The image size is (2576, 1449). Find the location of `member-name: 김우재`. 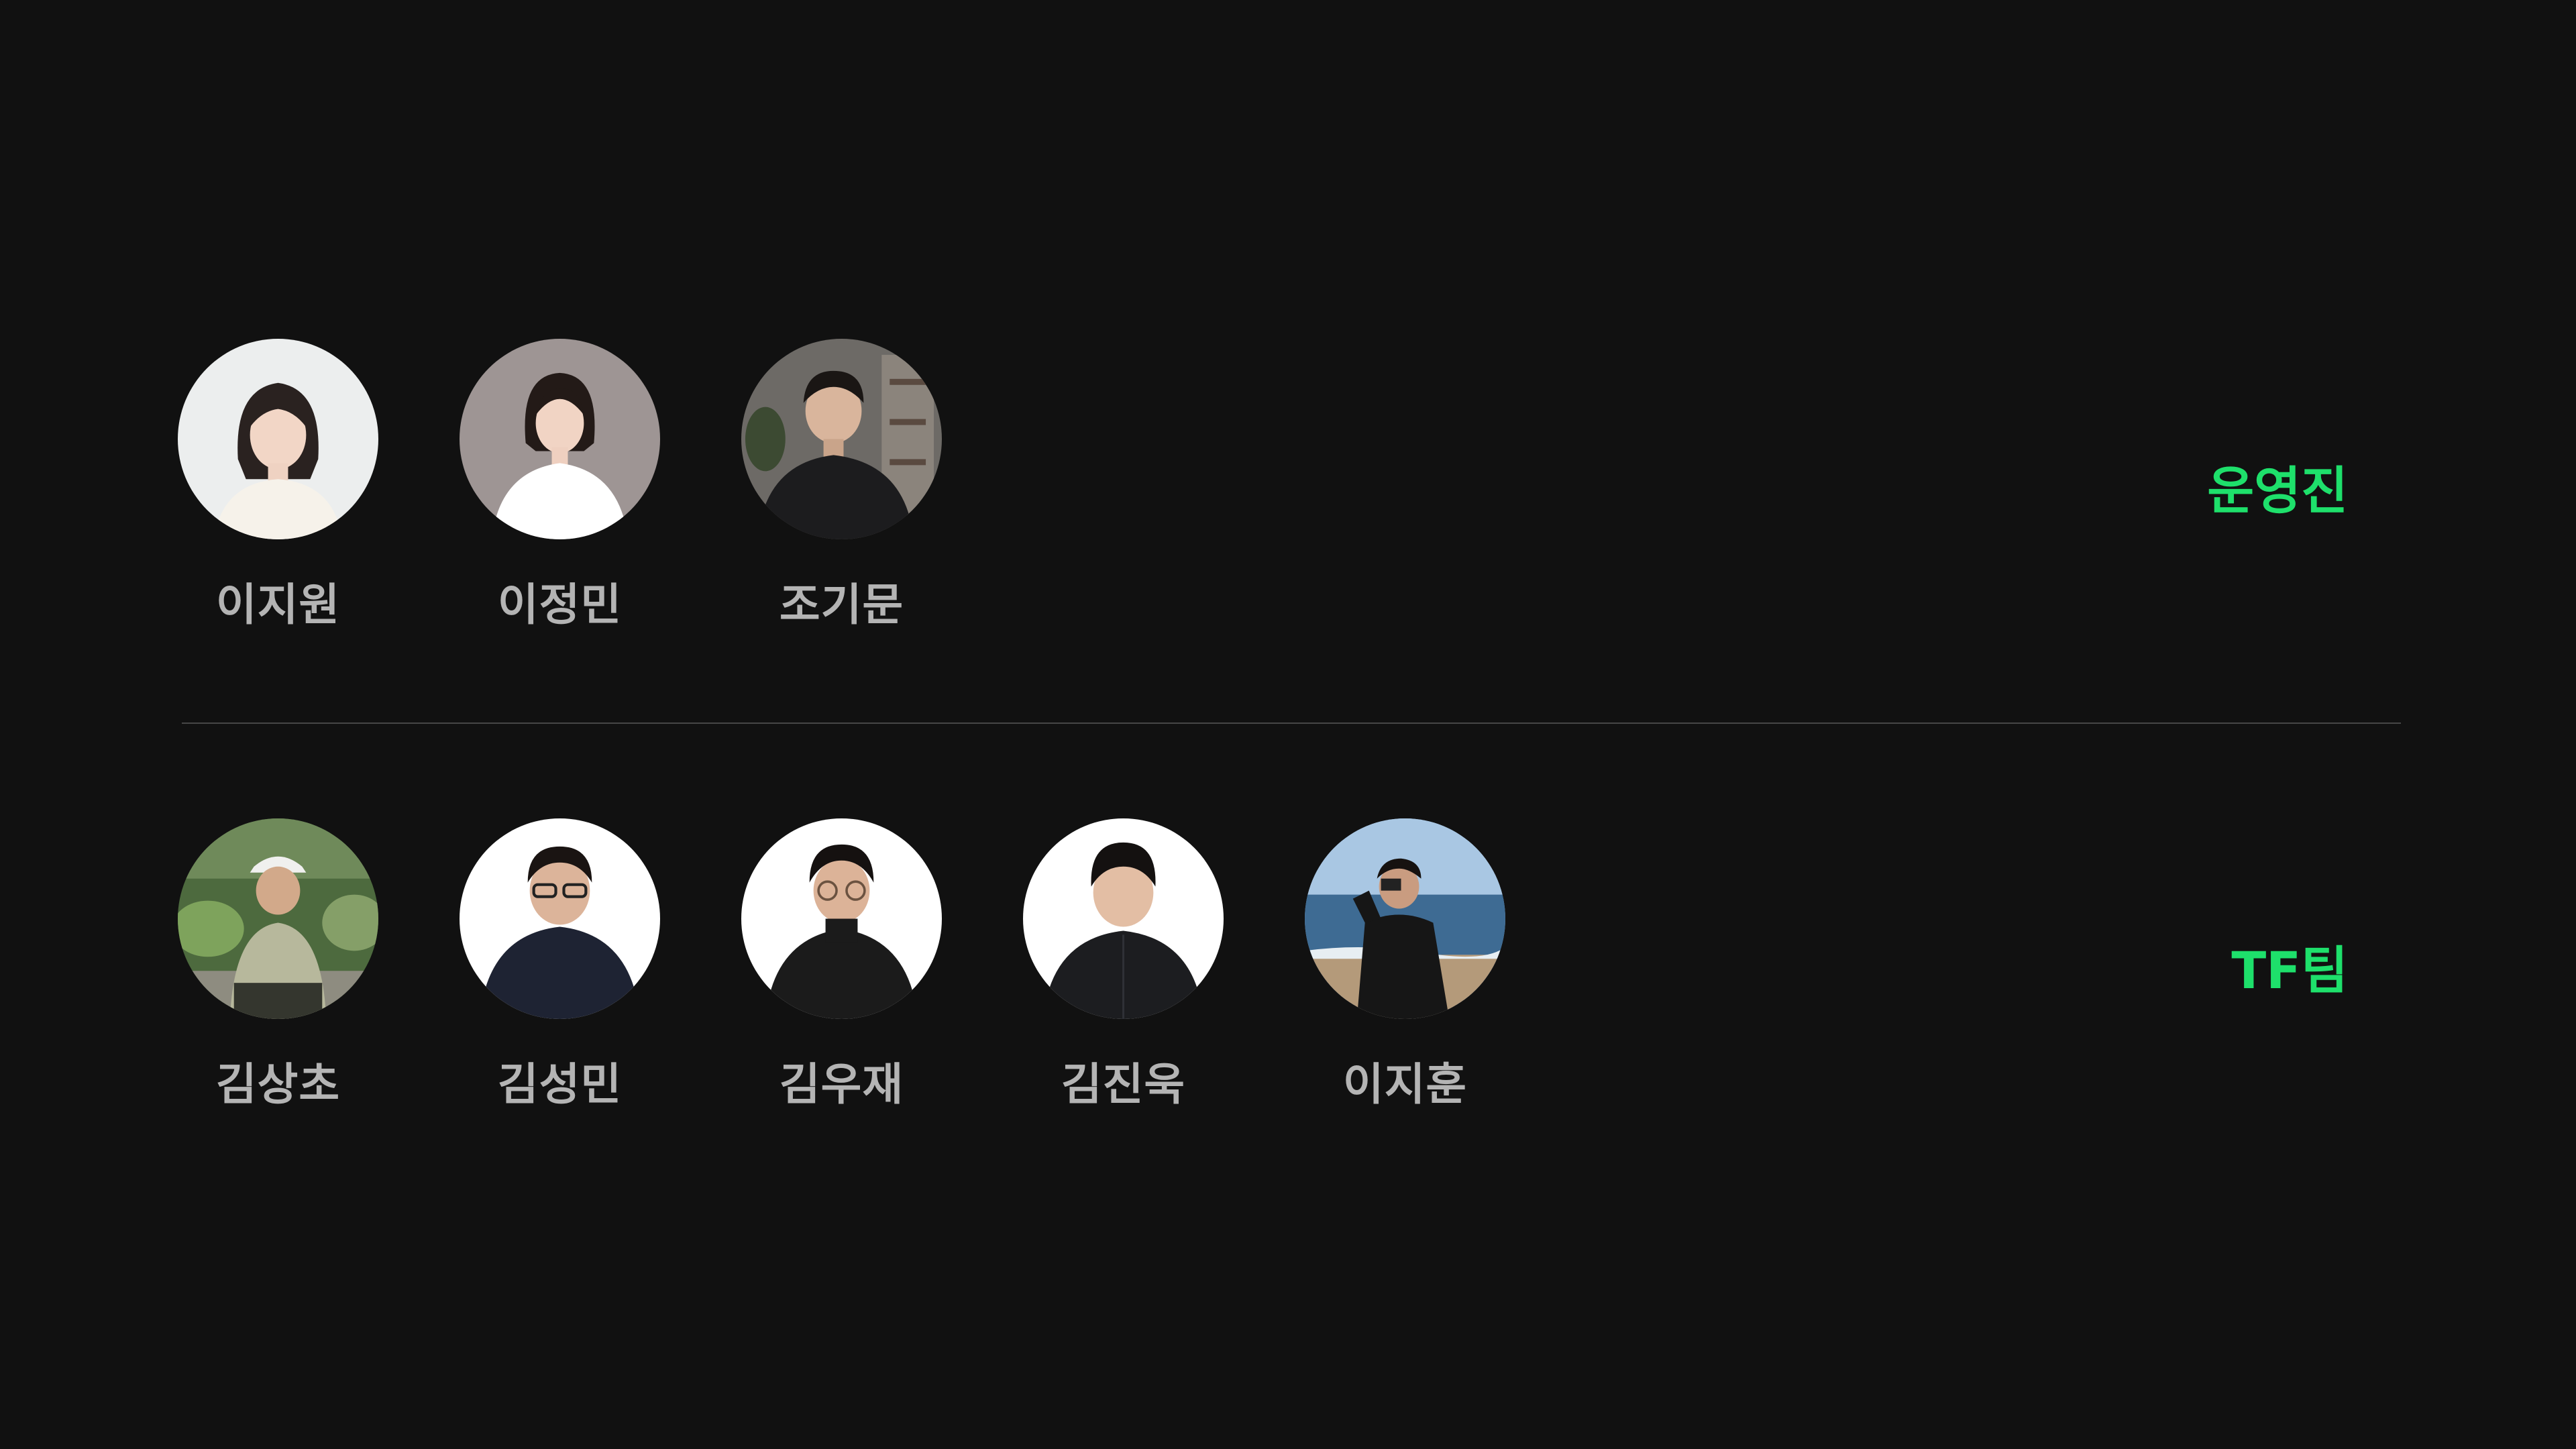

member-name: 김우재 is located at coordinates (841, 1084).